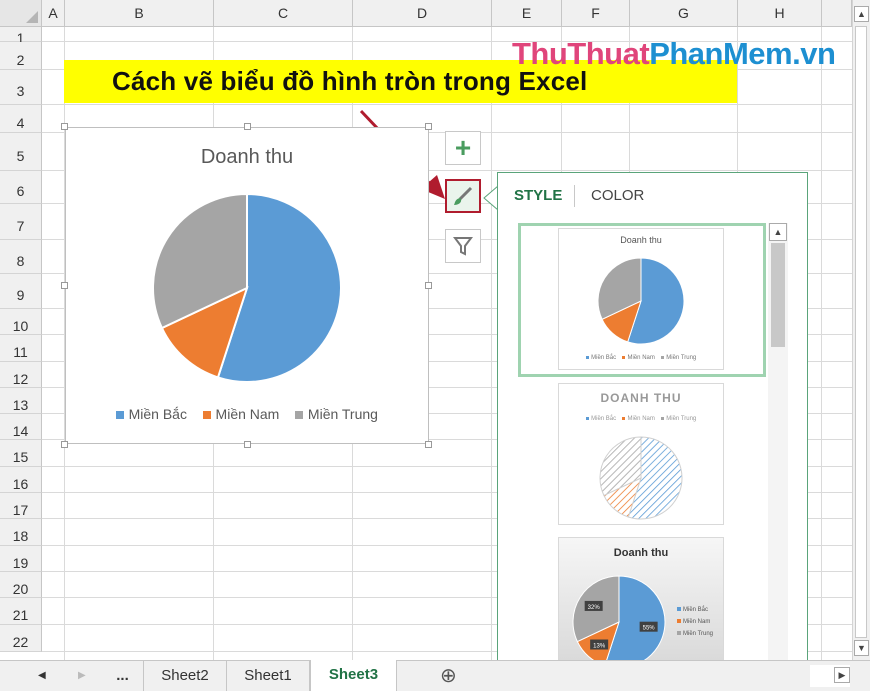  Describe the element at coordinates (21, 187) in the screenshot. I see `row-header-6: 6` at that location.